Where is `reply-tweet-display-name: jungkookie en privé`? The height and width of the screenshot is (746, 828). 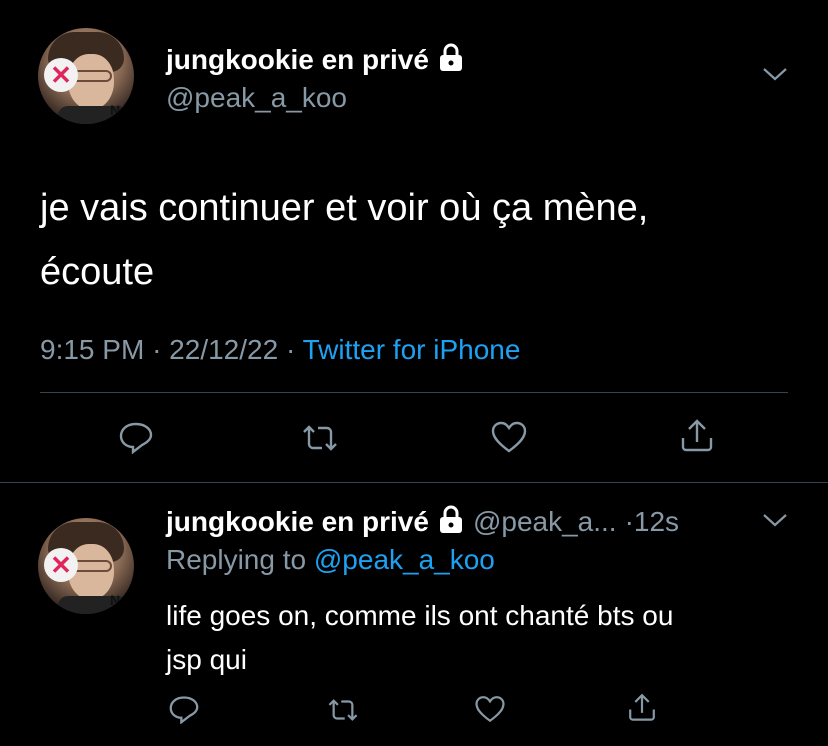 reply-tweet-display-name: jungkookie en privé is located at coordinates (297, 522).